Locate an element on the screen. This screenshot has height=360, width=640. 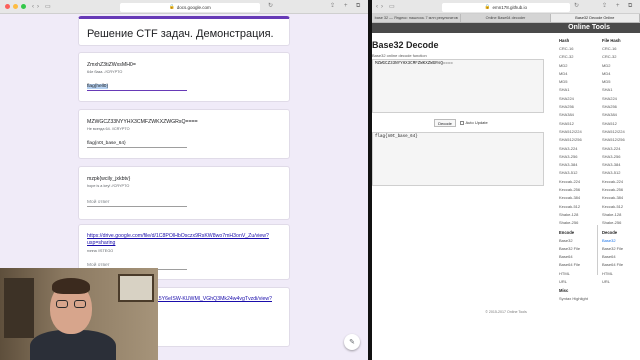
tab-base64-decoder: Online Base64 decoder is located at coordinates (506, 18).